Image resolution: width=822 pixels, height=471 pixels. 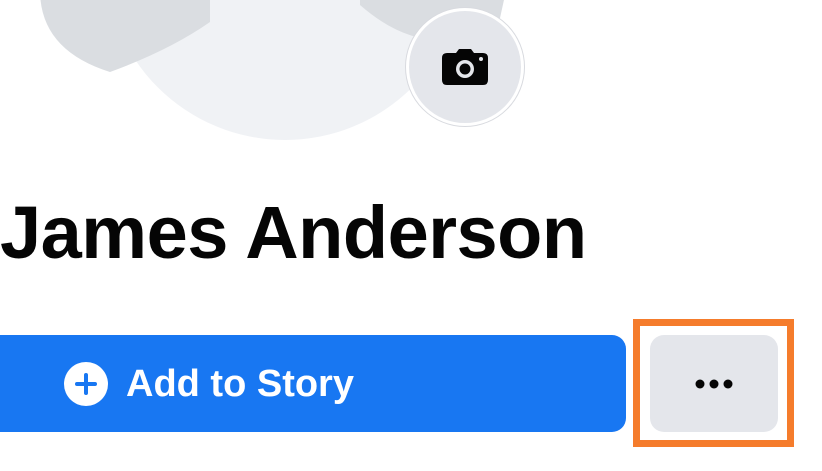 I want to click on plus-circle-icon, so click(x=86, y=383).